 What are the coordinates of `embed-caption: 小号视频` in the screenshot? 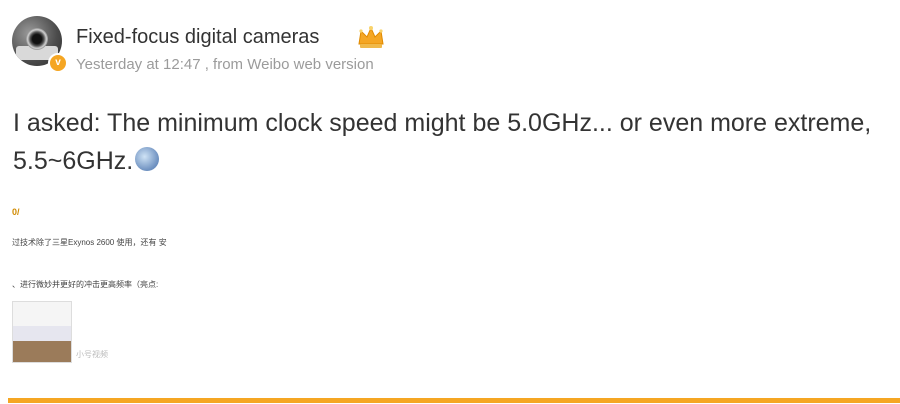 It's located at (92, 354).